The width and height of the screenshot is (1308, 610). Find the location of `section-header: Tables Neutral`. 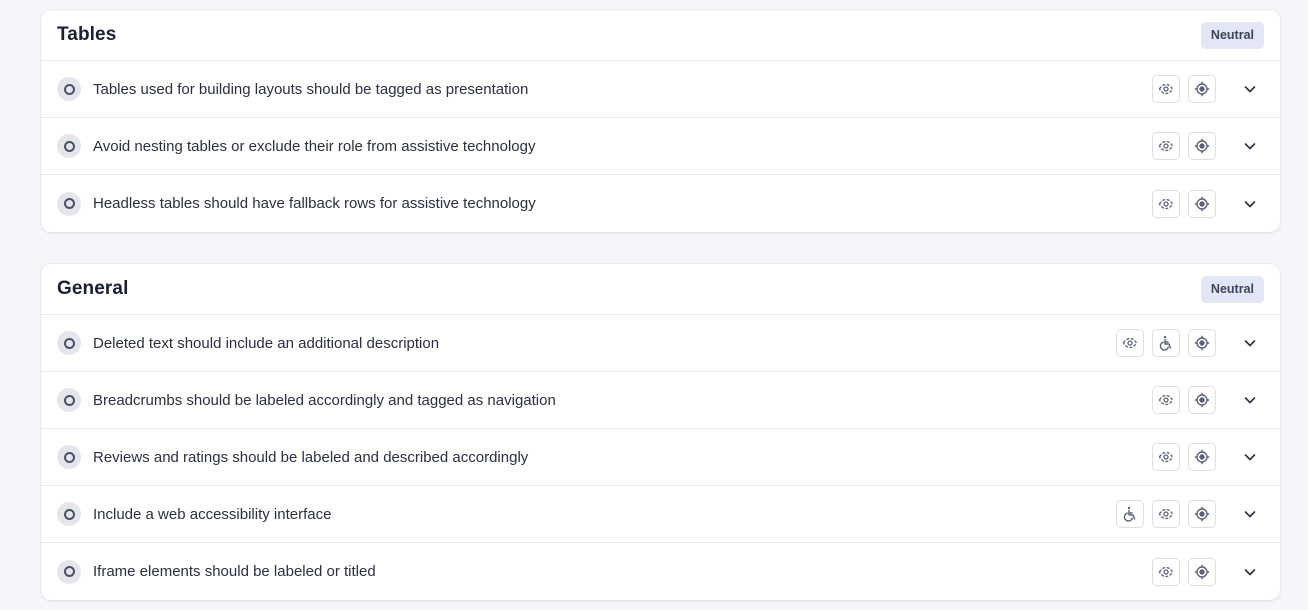

section-header: Tables Neutral is located at coordinates (660, 35).